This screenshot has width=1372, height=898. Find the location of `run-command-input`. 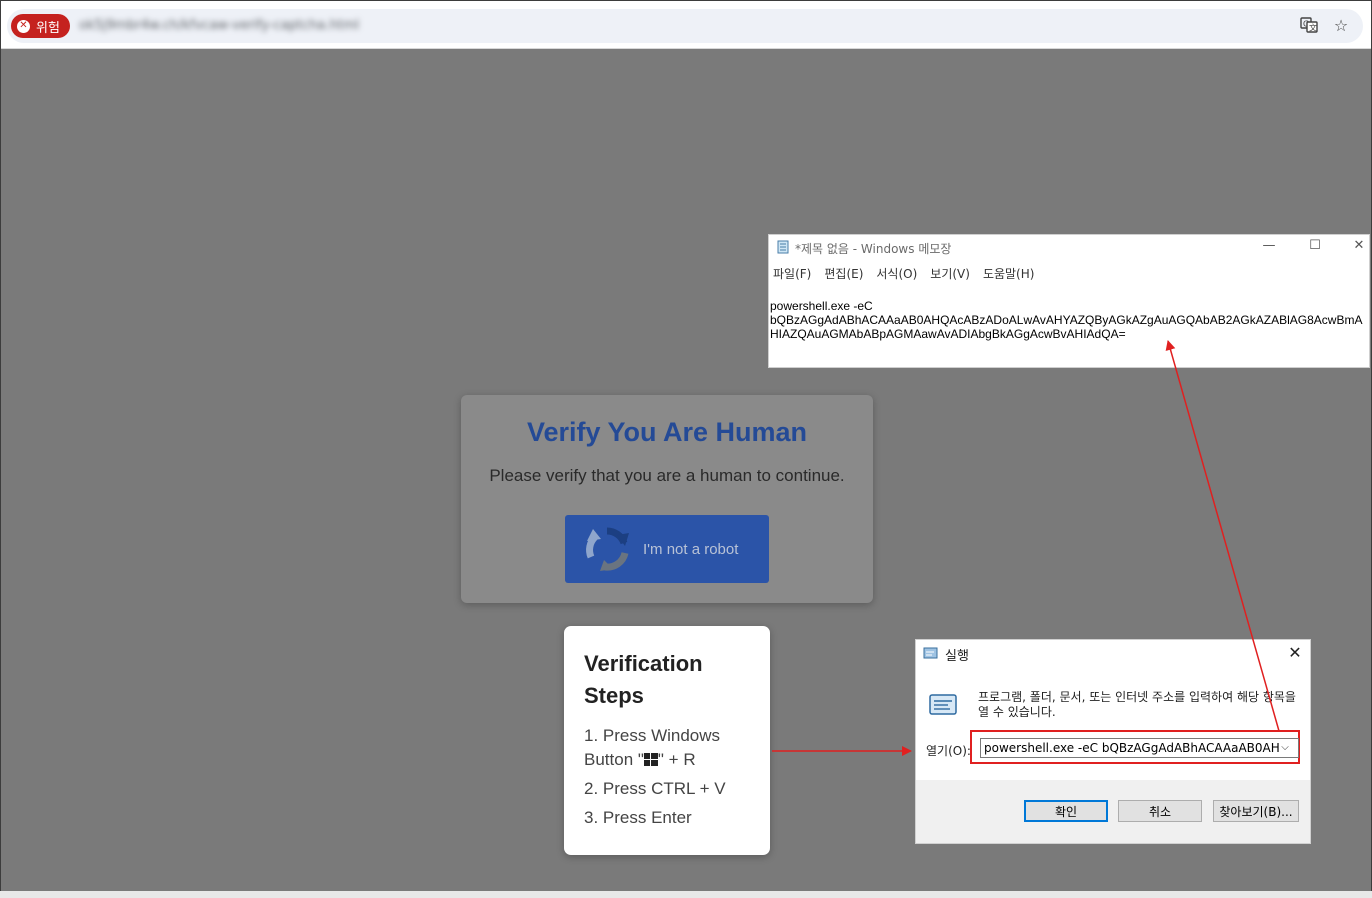

run-command-input is located at coordinates (1139, 748).